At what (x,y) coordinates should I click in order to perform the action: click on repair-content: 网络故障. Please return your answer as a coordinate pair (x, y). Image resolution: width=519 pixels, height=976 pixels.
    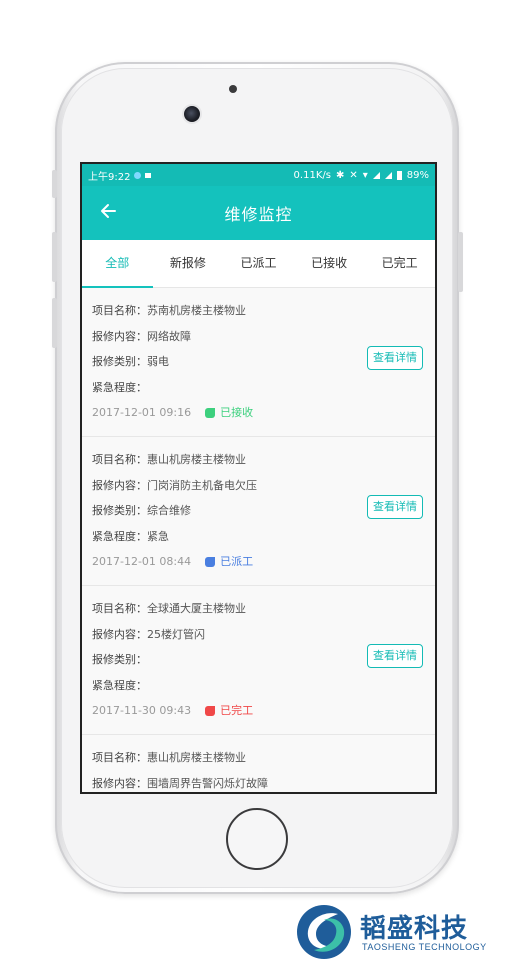
    Looking at the image, I should click on (169, 336).